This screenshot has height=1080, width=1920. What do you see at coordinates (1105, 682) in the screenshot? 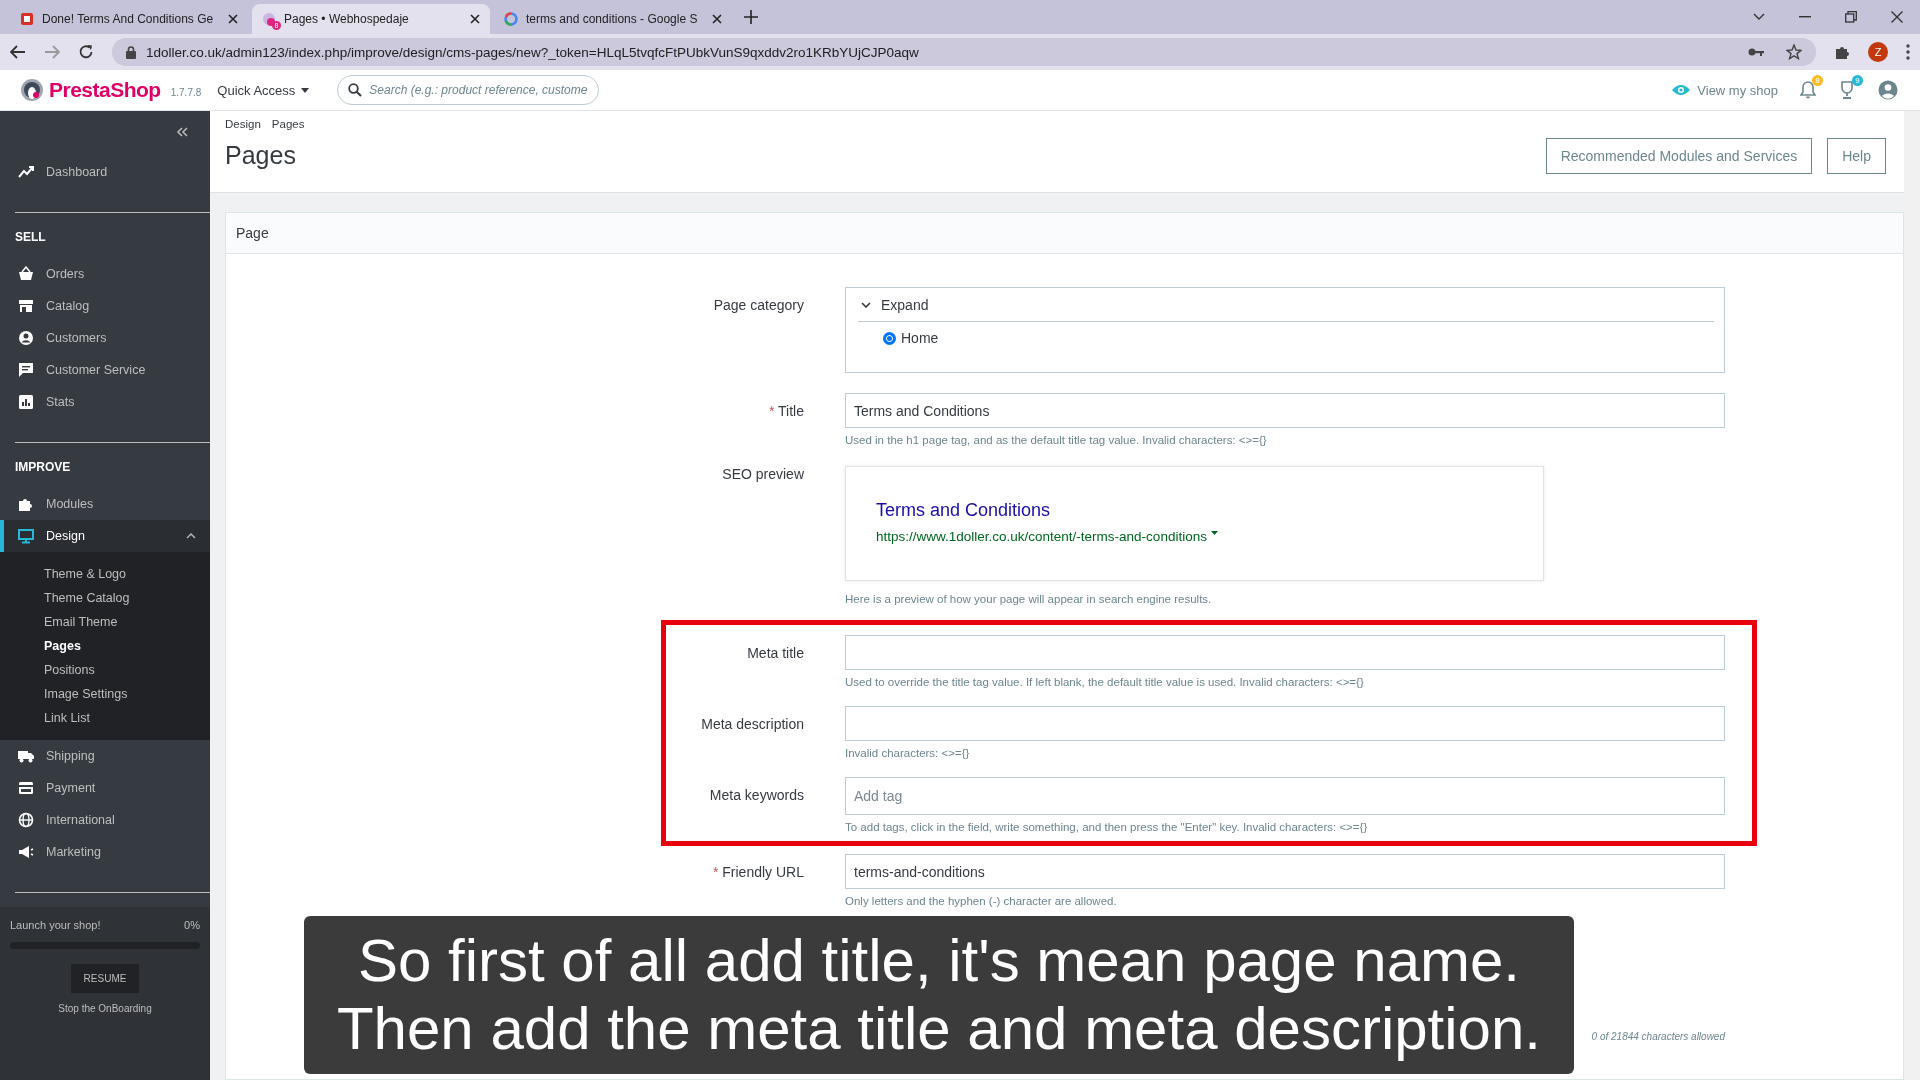
I see `help-text: Used to override the title tag value. If left blank, the default title value is used. Invalid characters: <>={}` at bounding box center [1105, 682].